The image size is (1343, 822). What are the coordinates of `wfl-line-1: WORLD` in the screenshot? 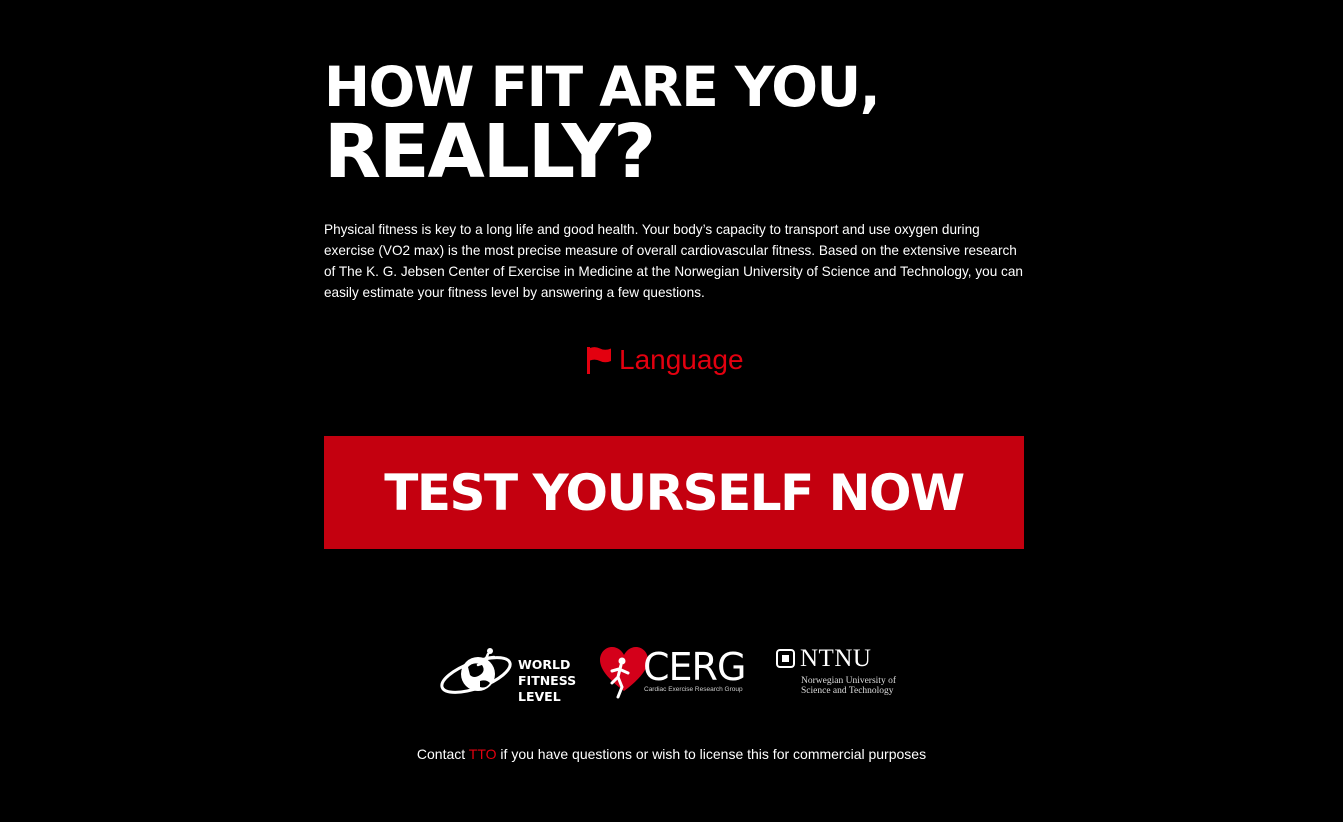 It's located at (544, 664).